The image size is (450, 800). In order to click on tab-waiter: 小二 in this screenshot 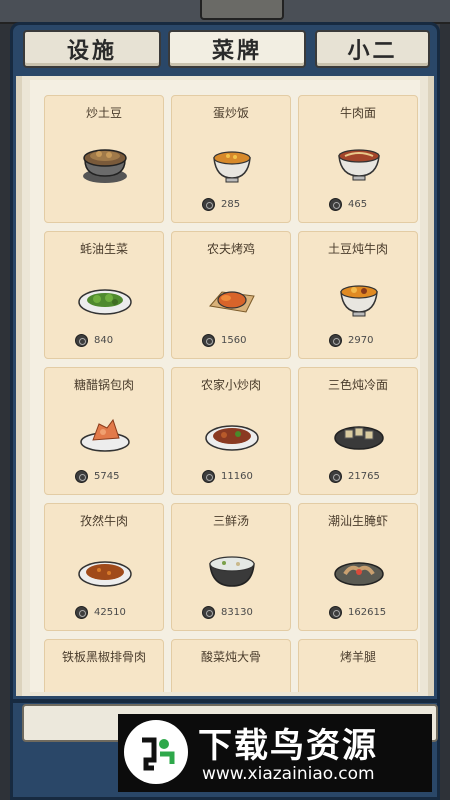, I will do `click(372, 49)`.